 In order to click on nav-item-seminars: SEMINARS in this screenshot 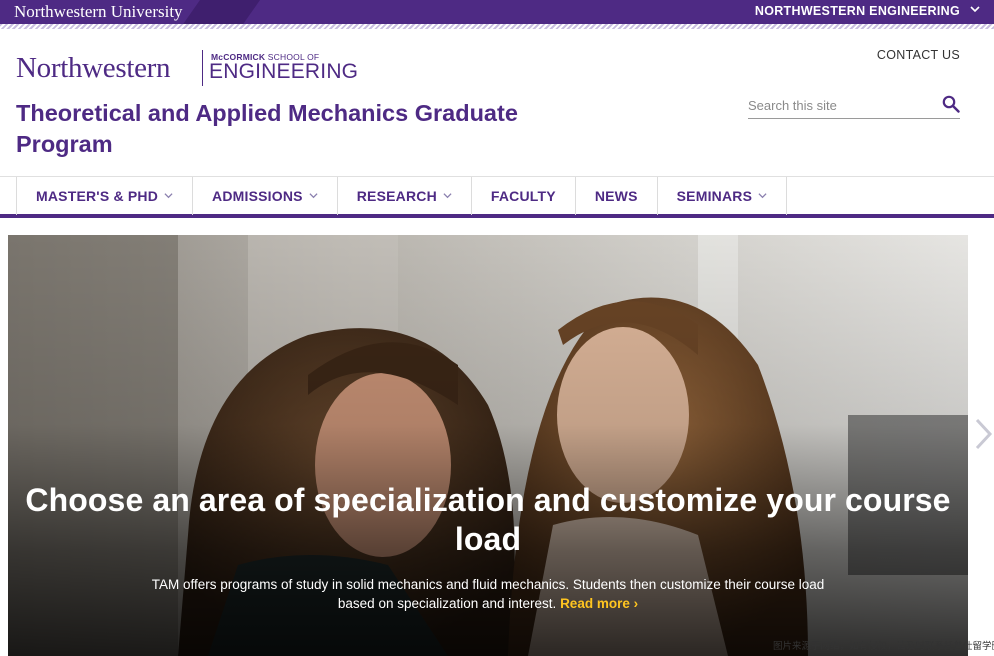, I will do `click(723, 196)`.